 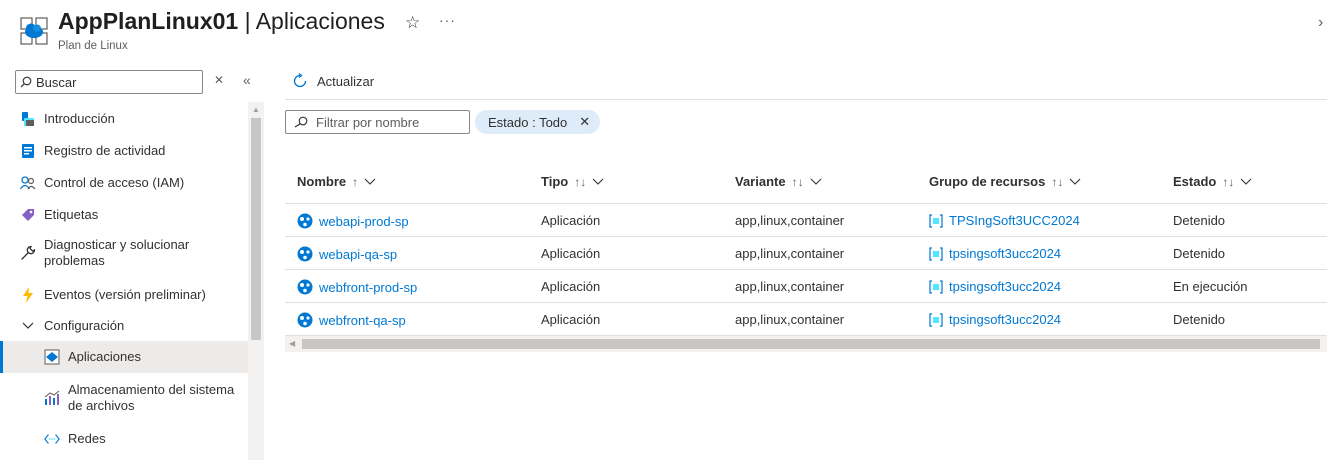 What do you see at coordinates (555, 181) in the screenshot?
I see `column-label: Tipo` at bounding box center [555, 181].